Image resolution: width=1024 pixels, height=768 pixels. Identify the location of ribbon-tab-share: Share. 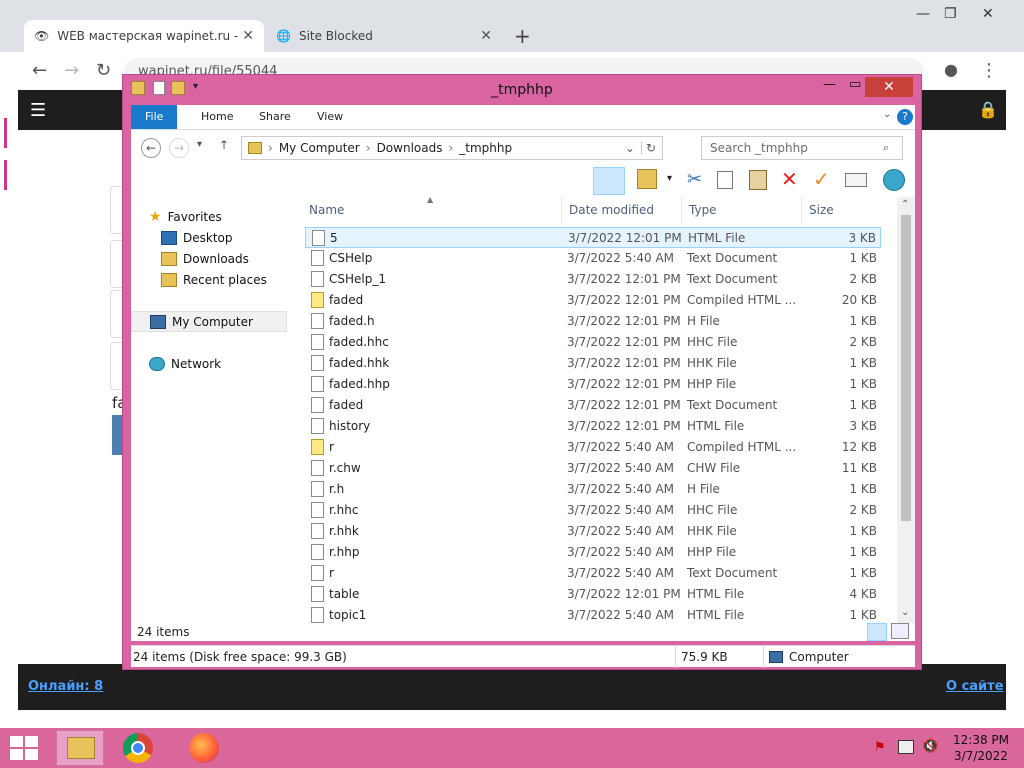
(275, 117).